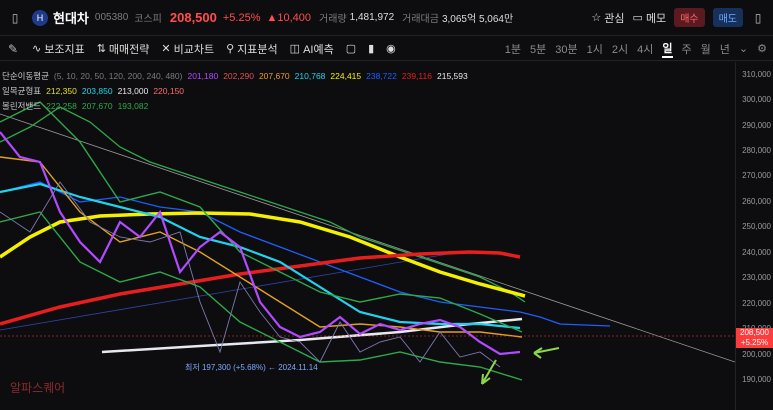 Image resolution: width=773 pixels, height=410 pixels. Describe the element at coordinates (566, 49) in the screenshot. I see `period-30m: 30분` at that location.